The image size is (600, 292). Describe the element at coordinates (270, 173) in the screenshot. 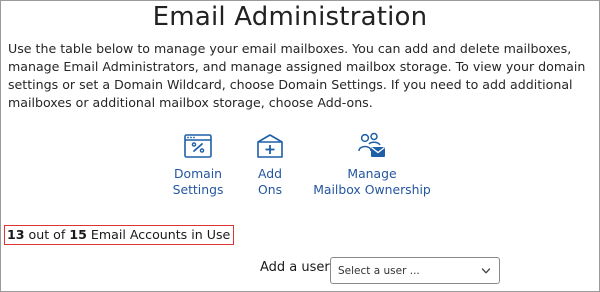

I see `add-ons-line1: Add` at that location.